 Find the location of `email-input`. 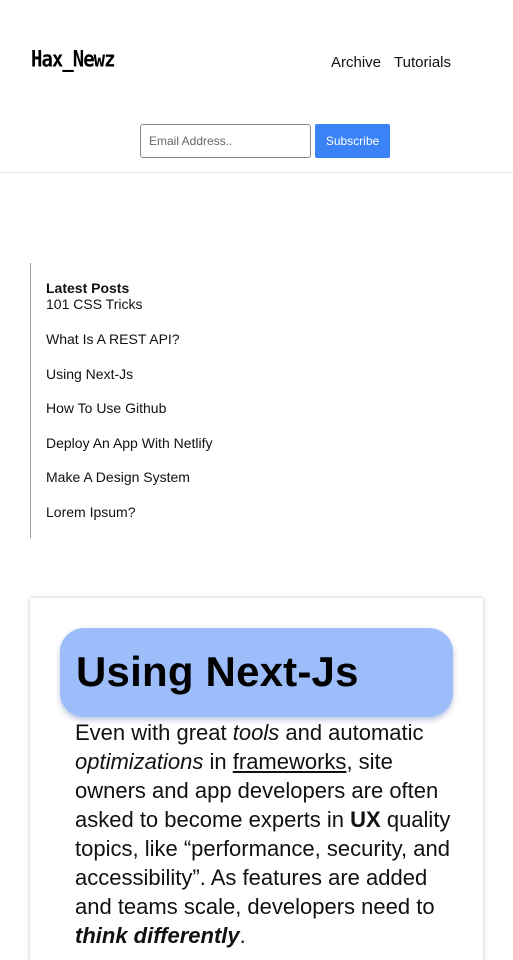

email-input is located at coordinates (225, 141).